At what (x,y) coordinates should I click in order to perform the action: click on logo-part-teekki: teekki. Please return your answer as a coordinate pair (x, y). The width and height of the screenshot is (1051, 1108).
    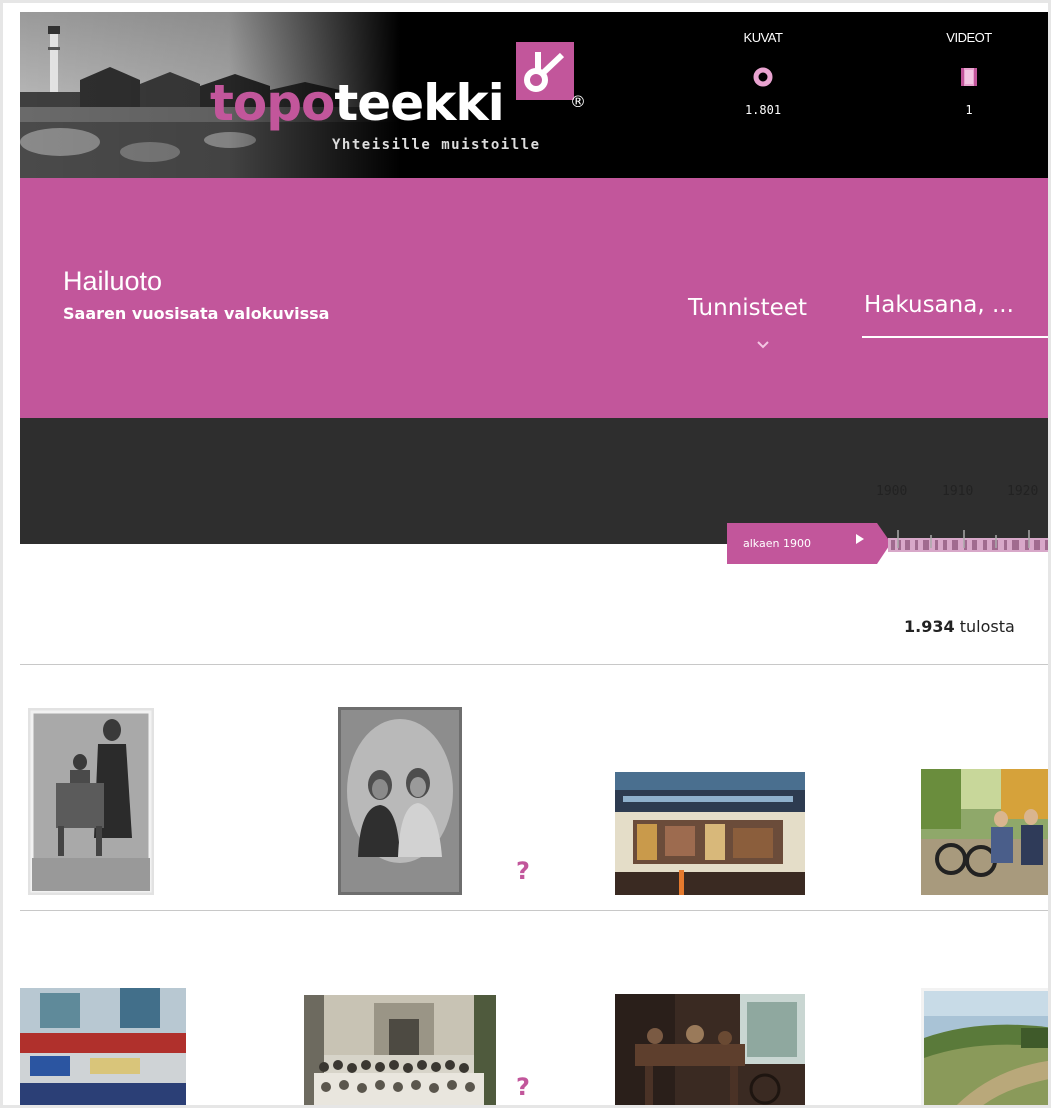
    Looking at the image, I should click on (419, 103).